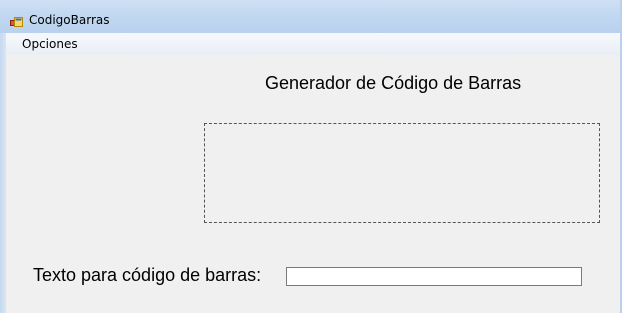 The height and width of the screenshot is (313, 622). What do you see at coordinates (69, 20) in the screenshot?
I see `window-title: CodigoBarras` at bounding box center [69, 20].